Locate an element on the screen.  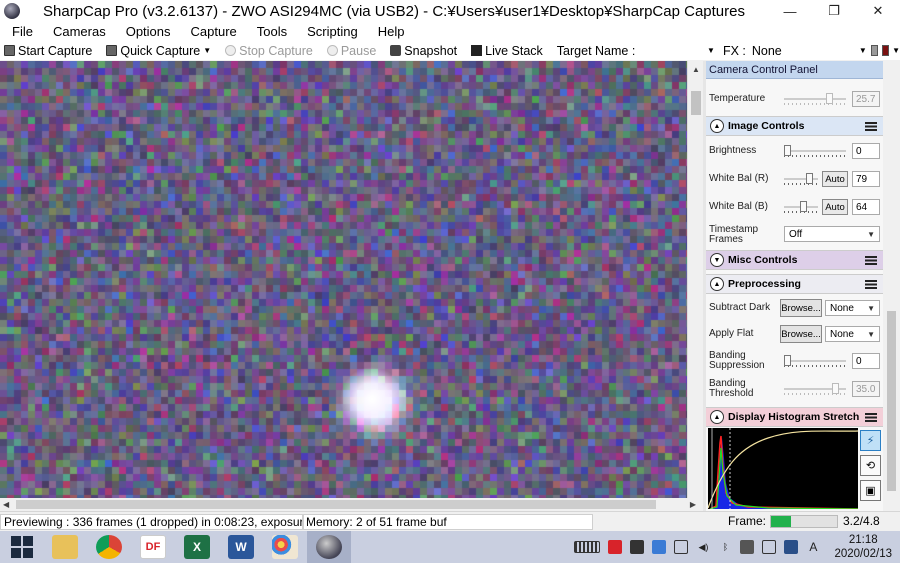
preview-vertical-scrollbar: ▲ is located at coordinates (695, 279).